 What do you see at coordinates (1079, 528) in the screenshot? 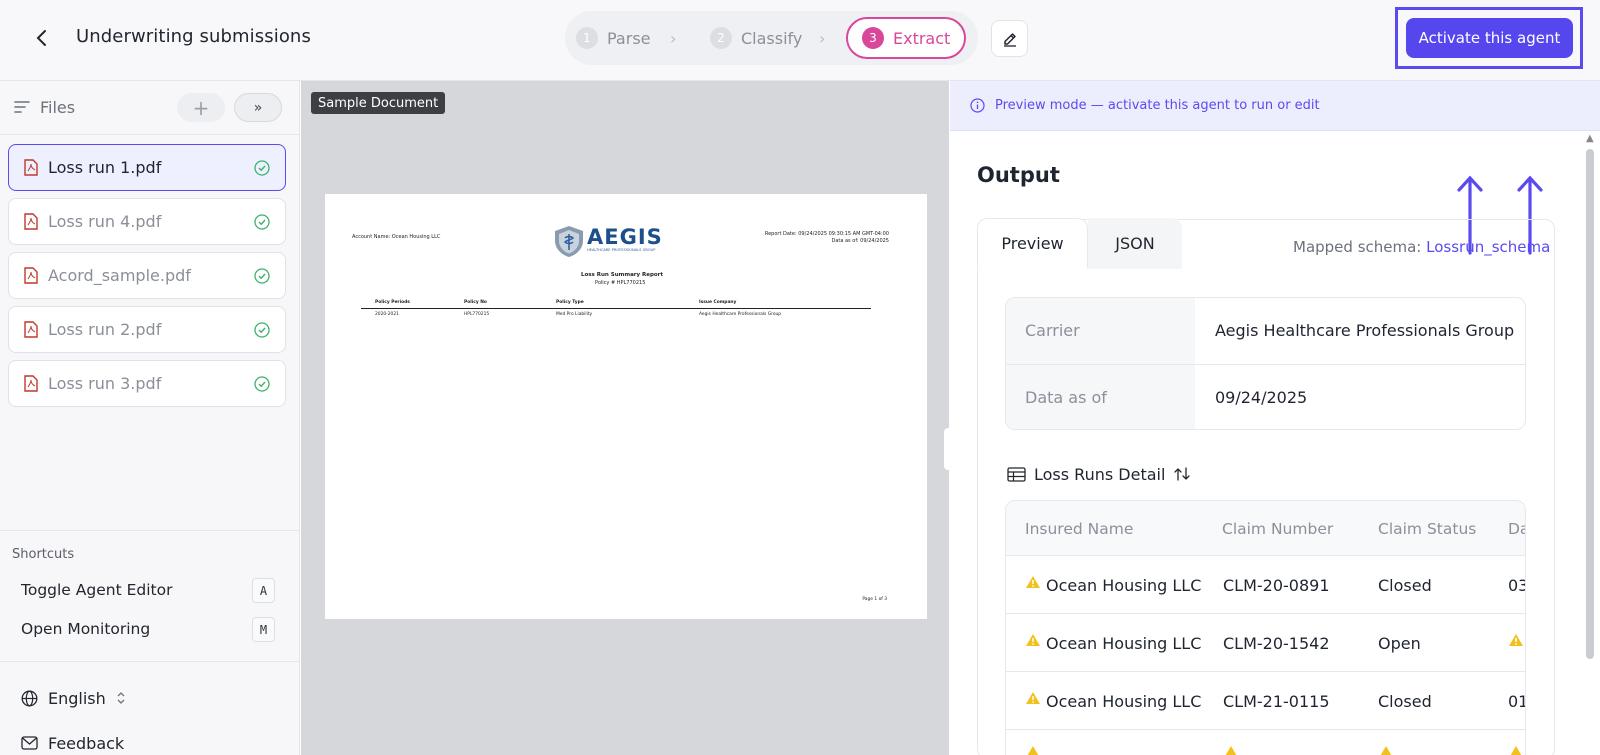
I see `column-header: Insured Name` at bounding box center [1079, 528].